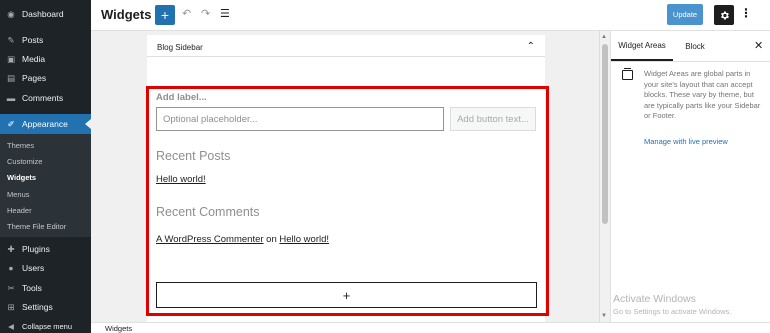 This screenshot has height=333, width=770. Describe the element at coordinates (627, 74) in the screenshot. I see `widget-area-icon` at that location.